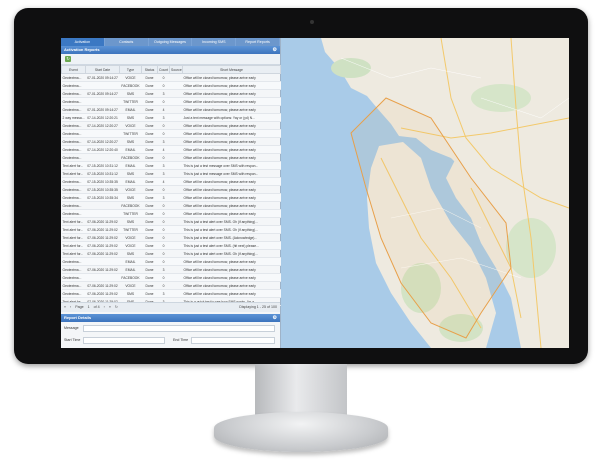  I want to click on refresh-icon: ↻, so click(68, 59).